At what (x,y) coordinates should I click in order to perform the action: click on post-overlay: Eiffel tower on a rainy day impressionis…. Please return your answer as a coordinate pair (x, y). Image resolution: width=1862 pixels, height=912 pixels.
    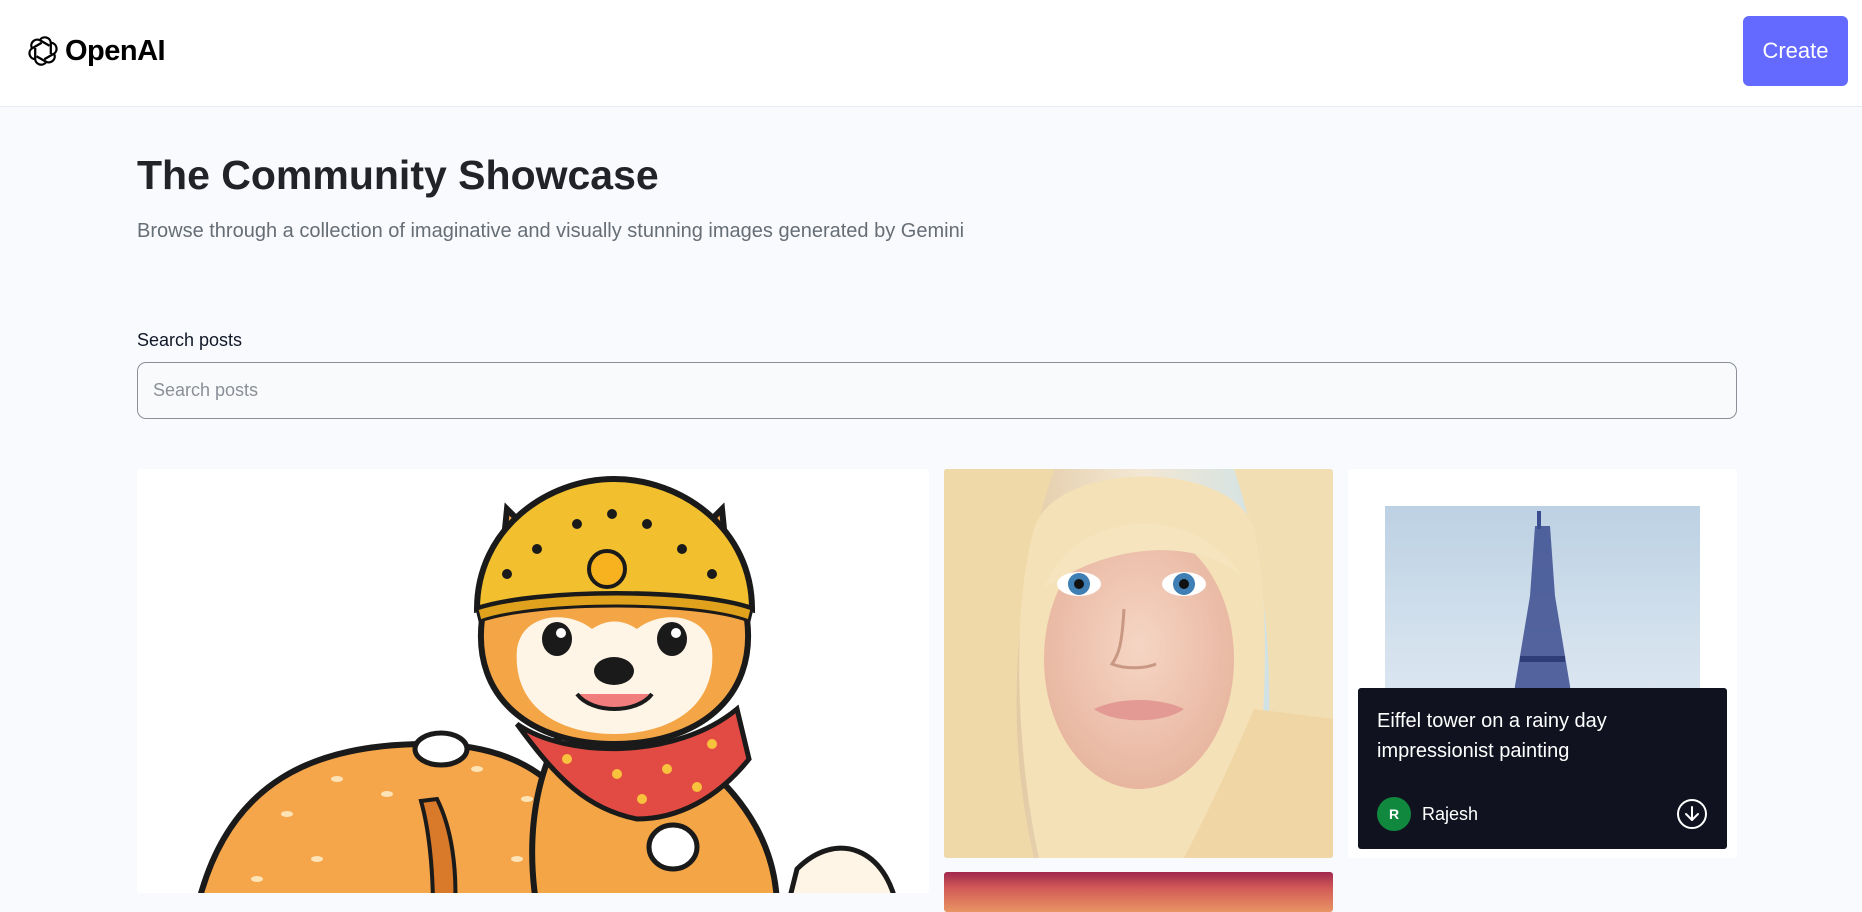
    Looking at the image, I should click on (1542, 768).